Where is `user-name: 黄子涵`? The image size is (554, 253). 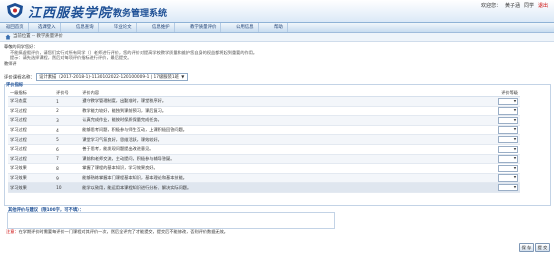
user-name: 黄子涵 is located at coordinates (512, 6).